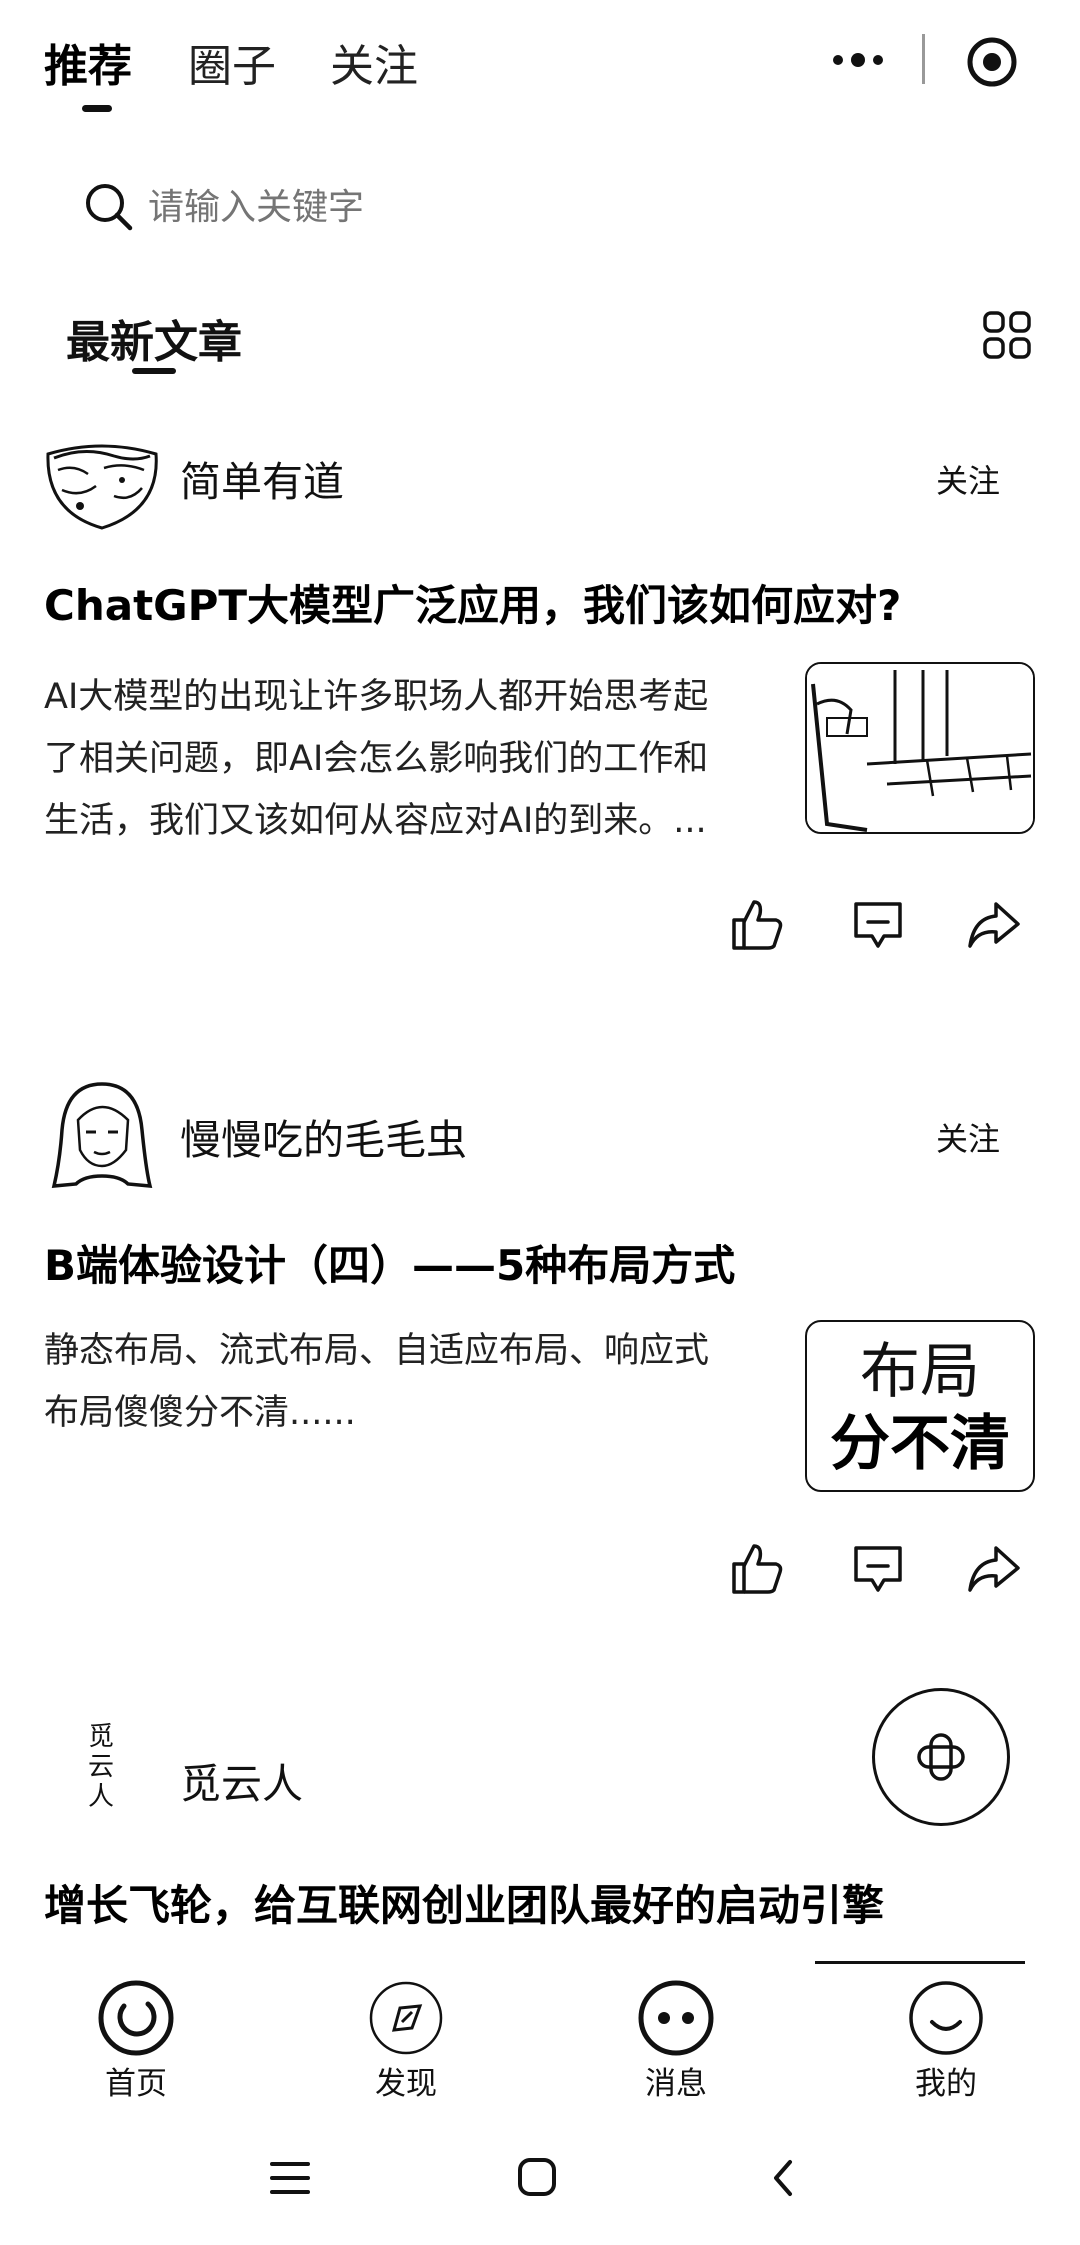 This screenshot has height=2245, width=1080. Describe the element at coordinates (290, 2178) in the screenshot. I see `menu-icon` at that location.